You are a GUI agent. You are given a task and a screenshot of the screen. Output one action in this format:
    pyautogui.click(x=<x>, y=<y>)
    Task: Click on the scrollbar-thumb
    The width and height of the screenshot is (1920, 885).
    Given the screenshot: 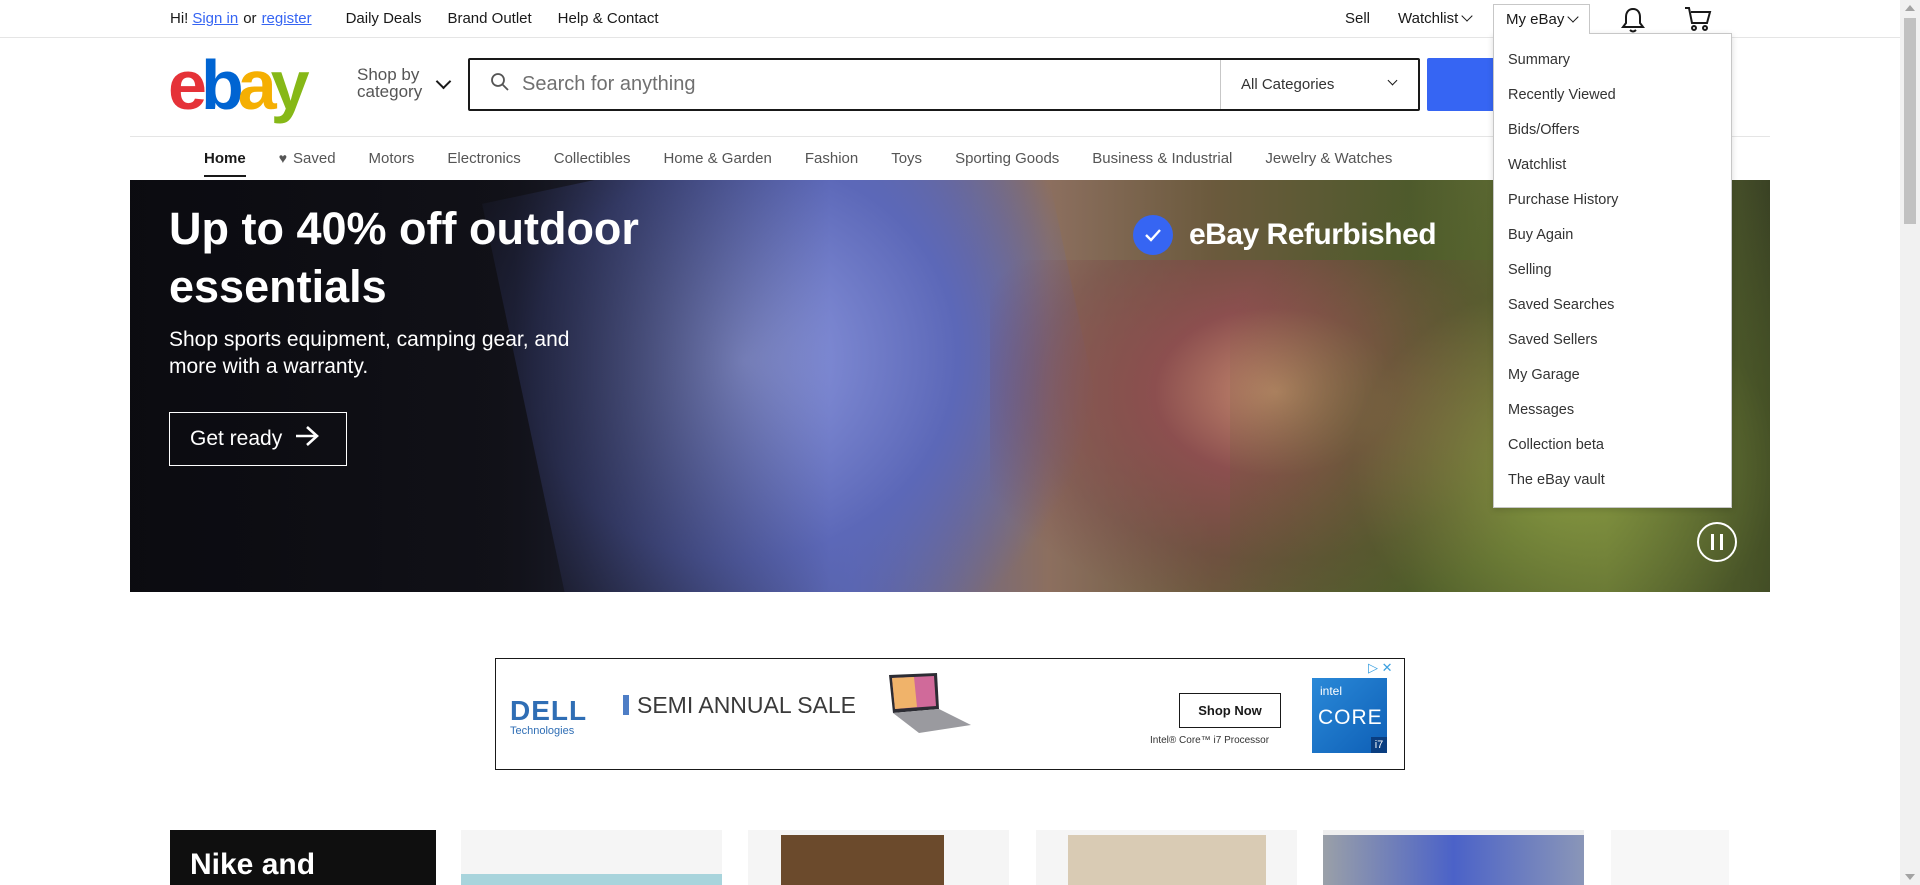 What is the action you would take?
    pyautogui.click(x=1910, y=121)
    